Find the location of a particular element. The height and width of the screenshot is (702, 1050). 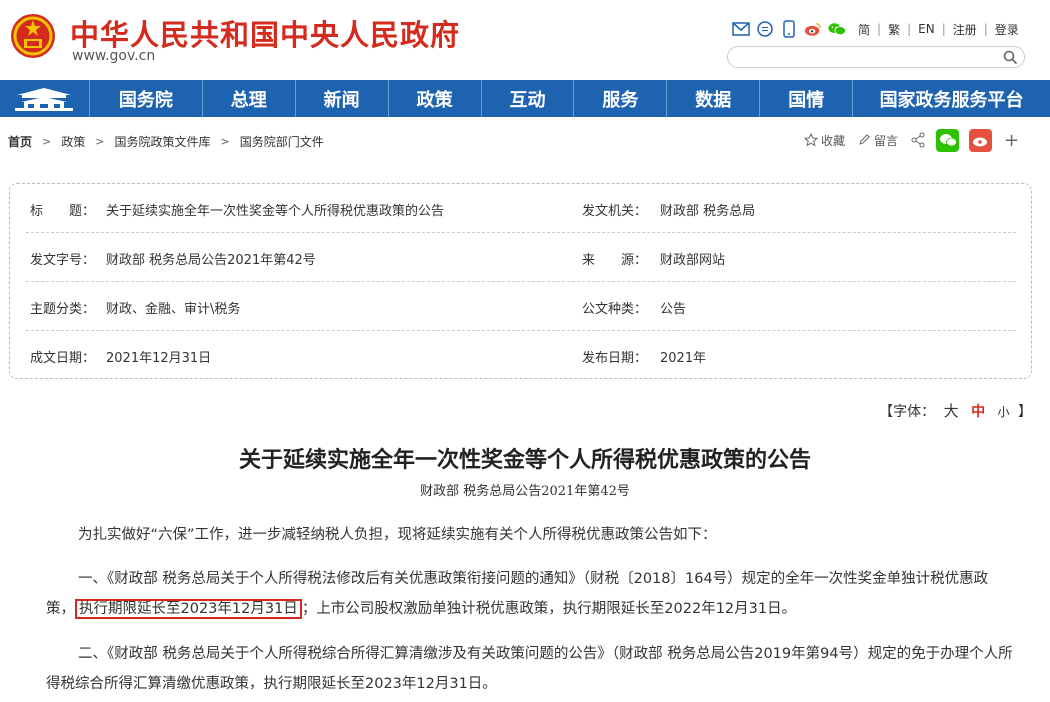

title-label: 标 题： is located at coordinates (63, 211).